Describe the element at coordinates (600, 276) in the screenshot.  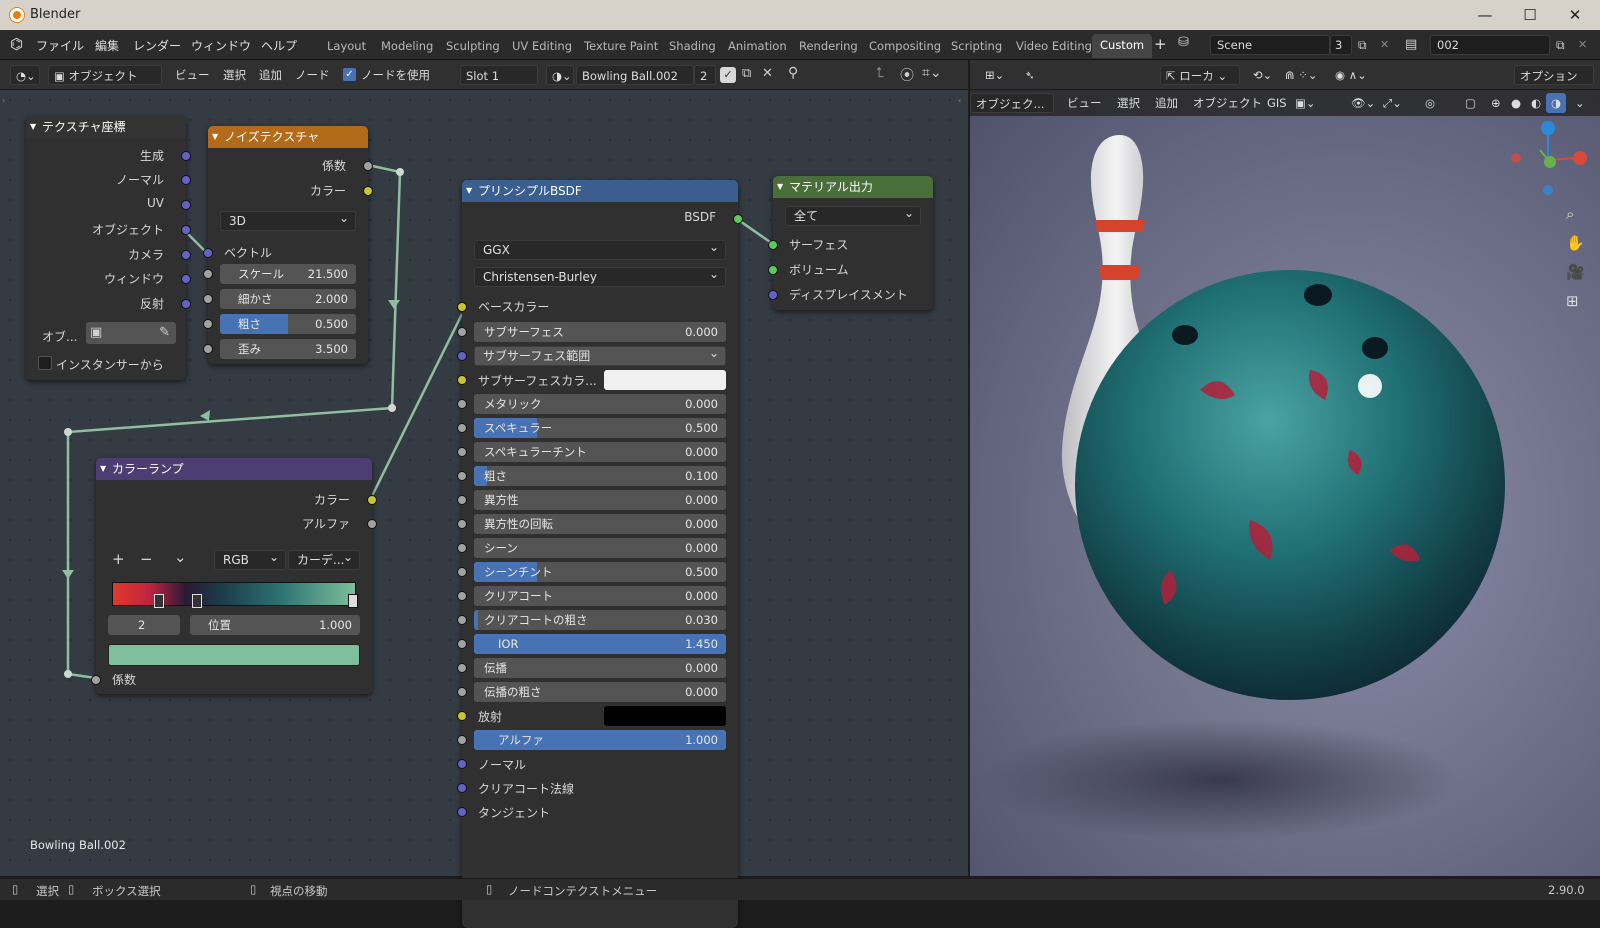
I see `subsurface-method-dropdown: Christensen-Burley` at that location.